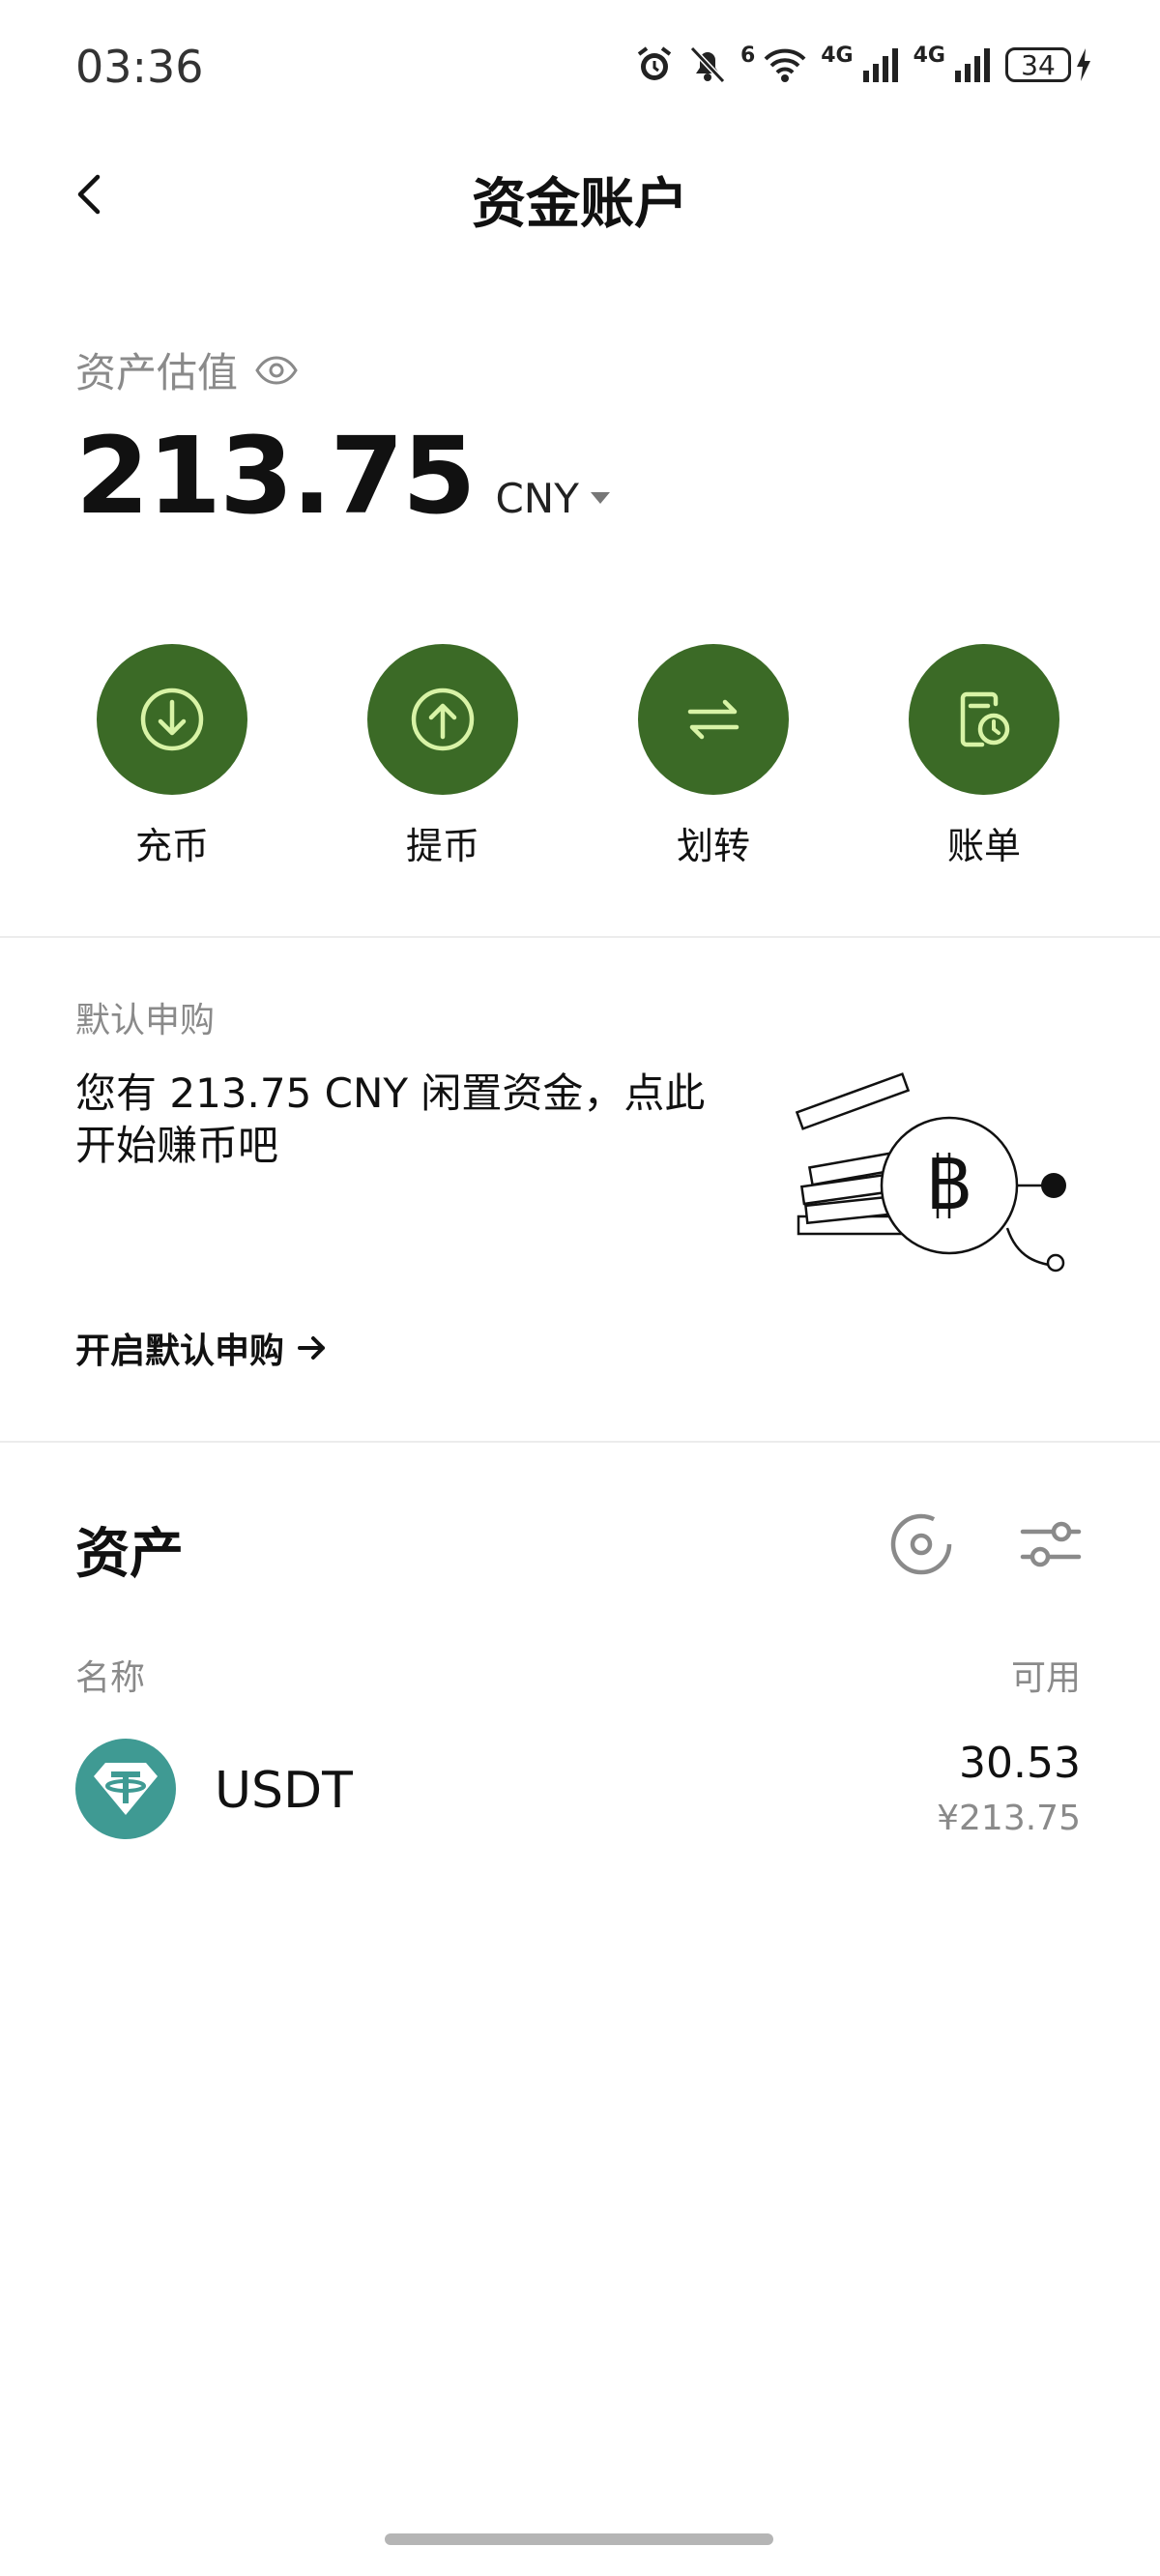 This screenshot has height=2576, width=1160. Describe the element at coordinates (537, 498) in the screenshot. I see `currency-label: CNY` at that location.